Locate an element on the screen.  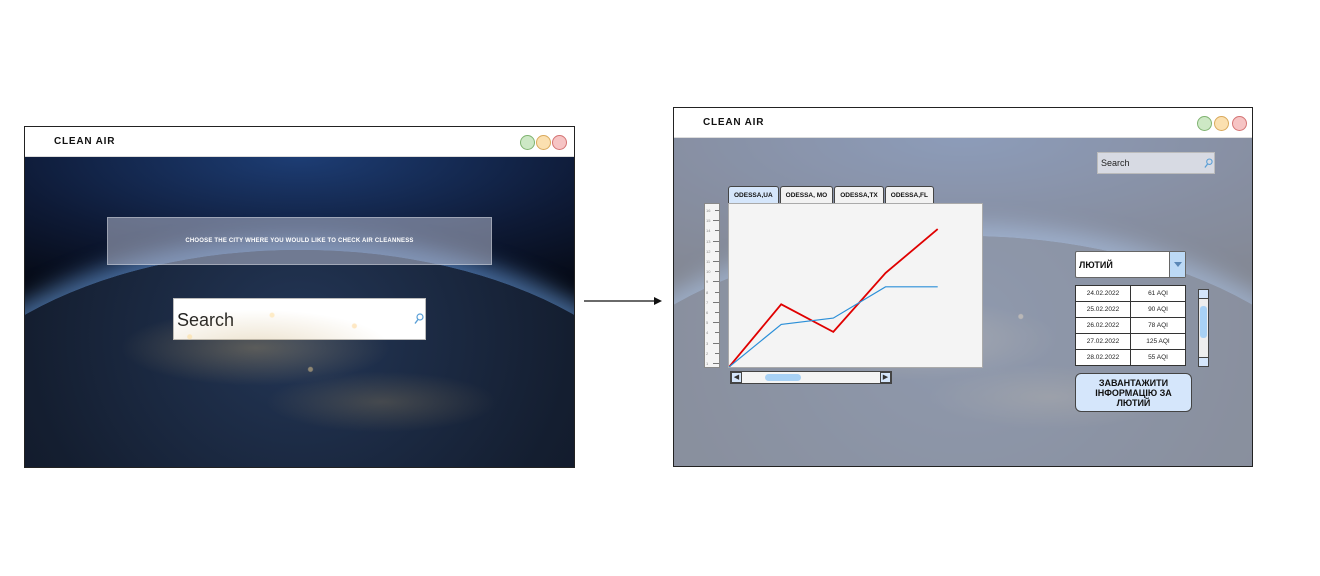
tab-city: ODESSA,UA is located at coordinates (753, 194).